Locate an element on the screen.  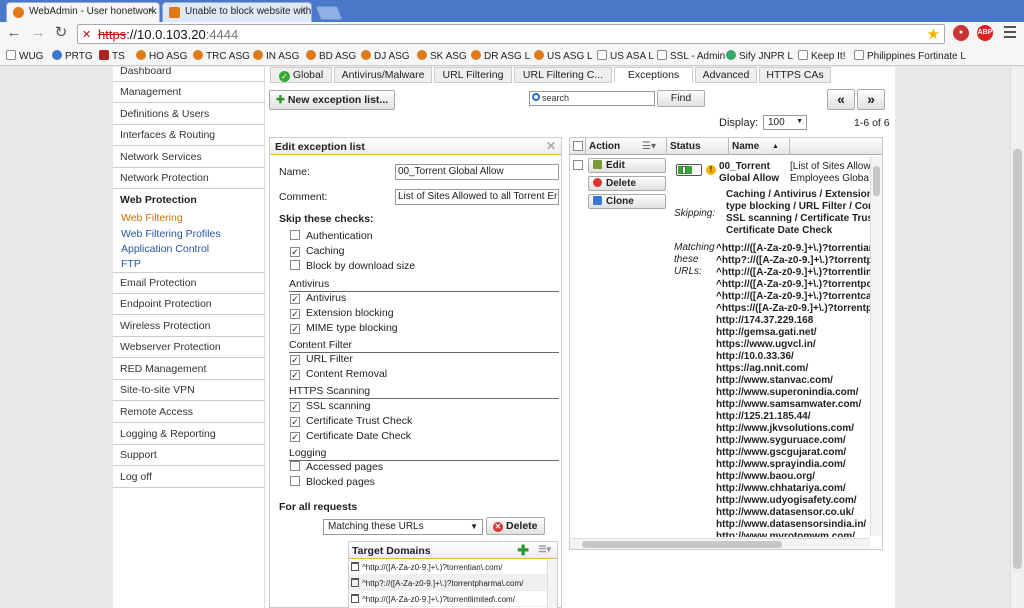
target-domains-scrollbar is located at coordinates (552, 584).